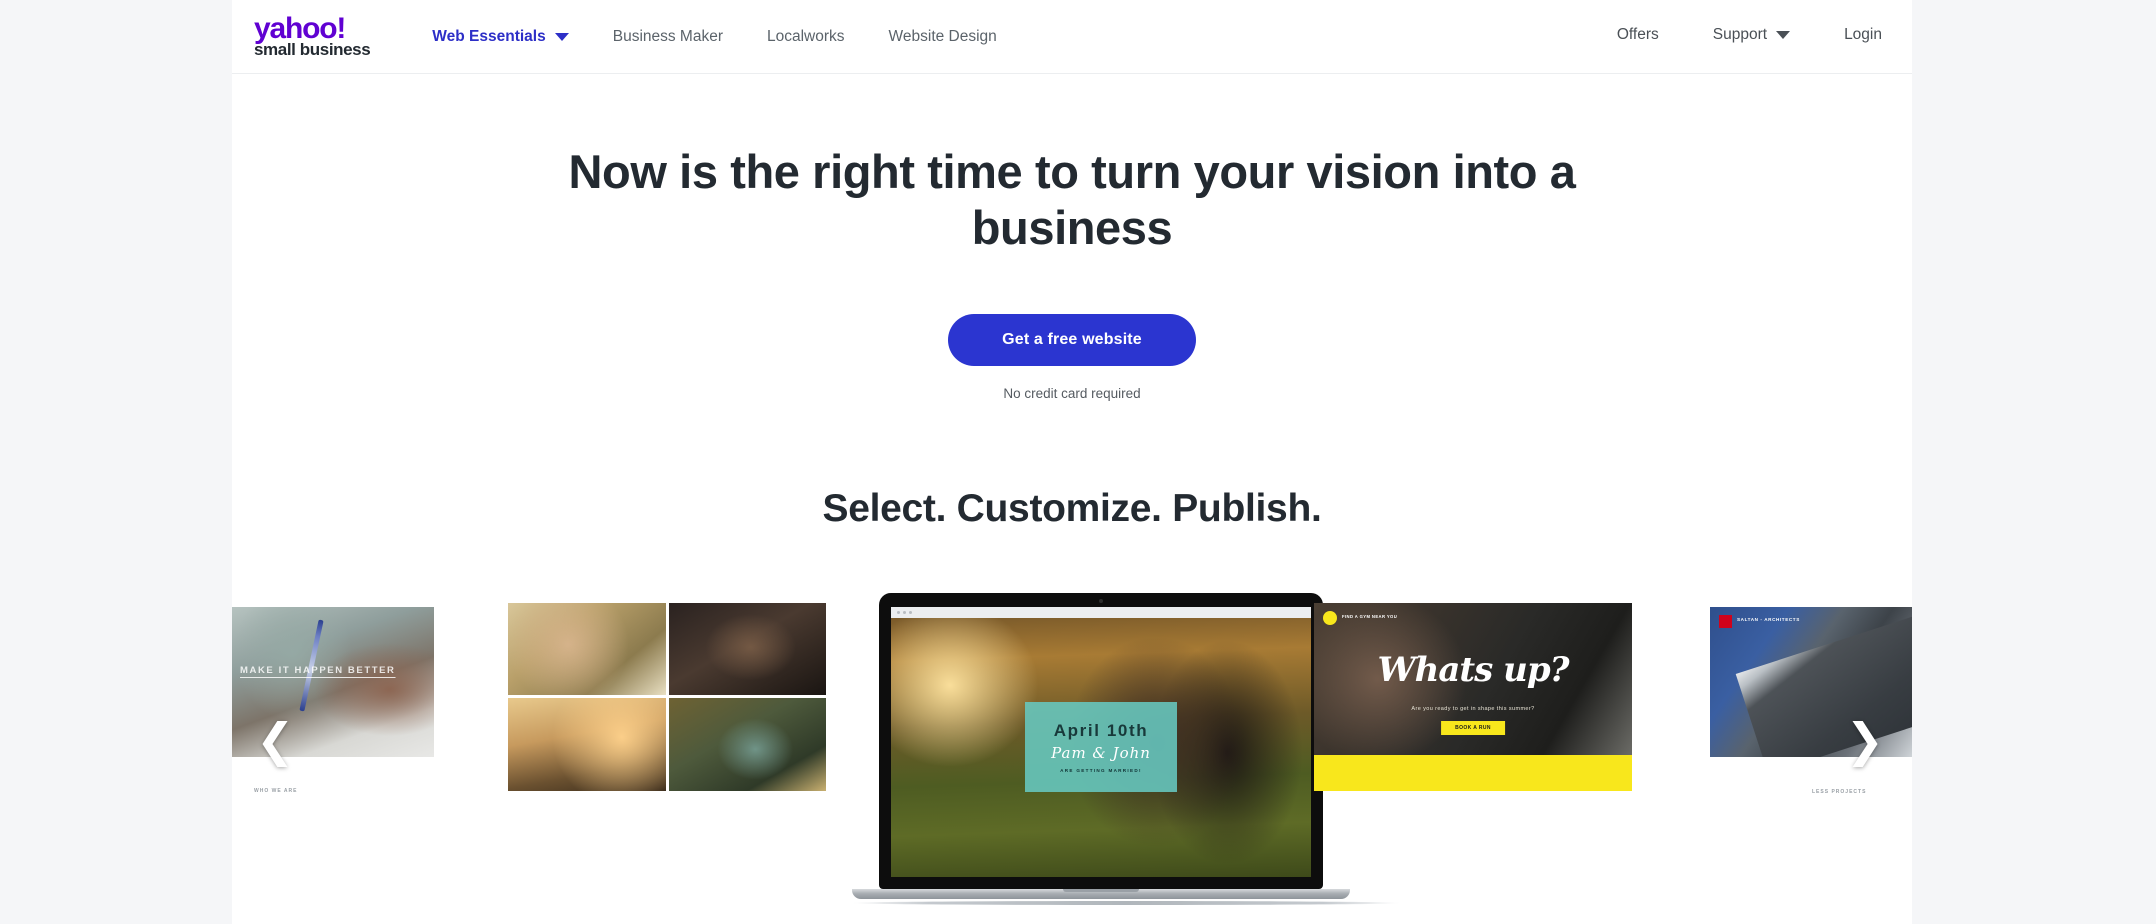 The width and height of the screenshot is (2156, 924). What do you see at coordinates (1101, 893) in the screenshot?
I see `laptop-base` at bounding box center [1101, 893].